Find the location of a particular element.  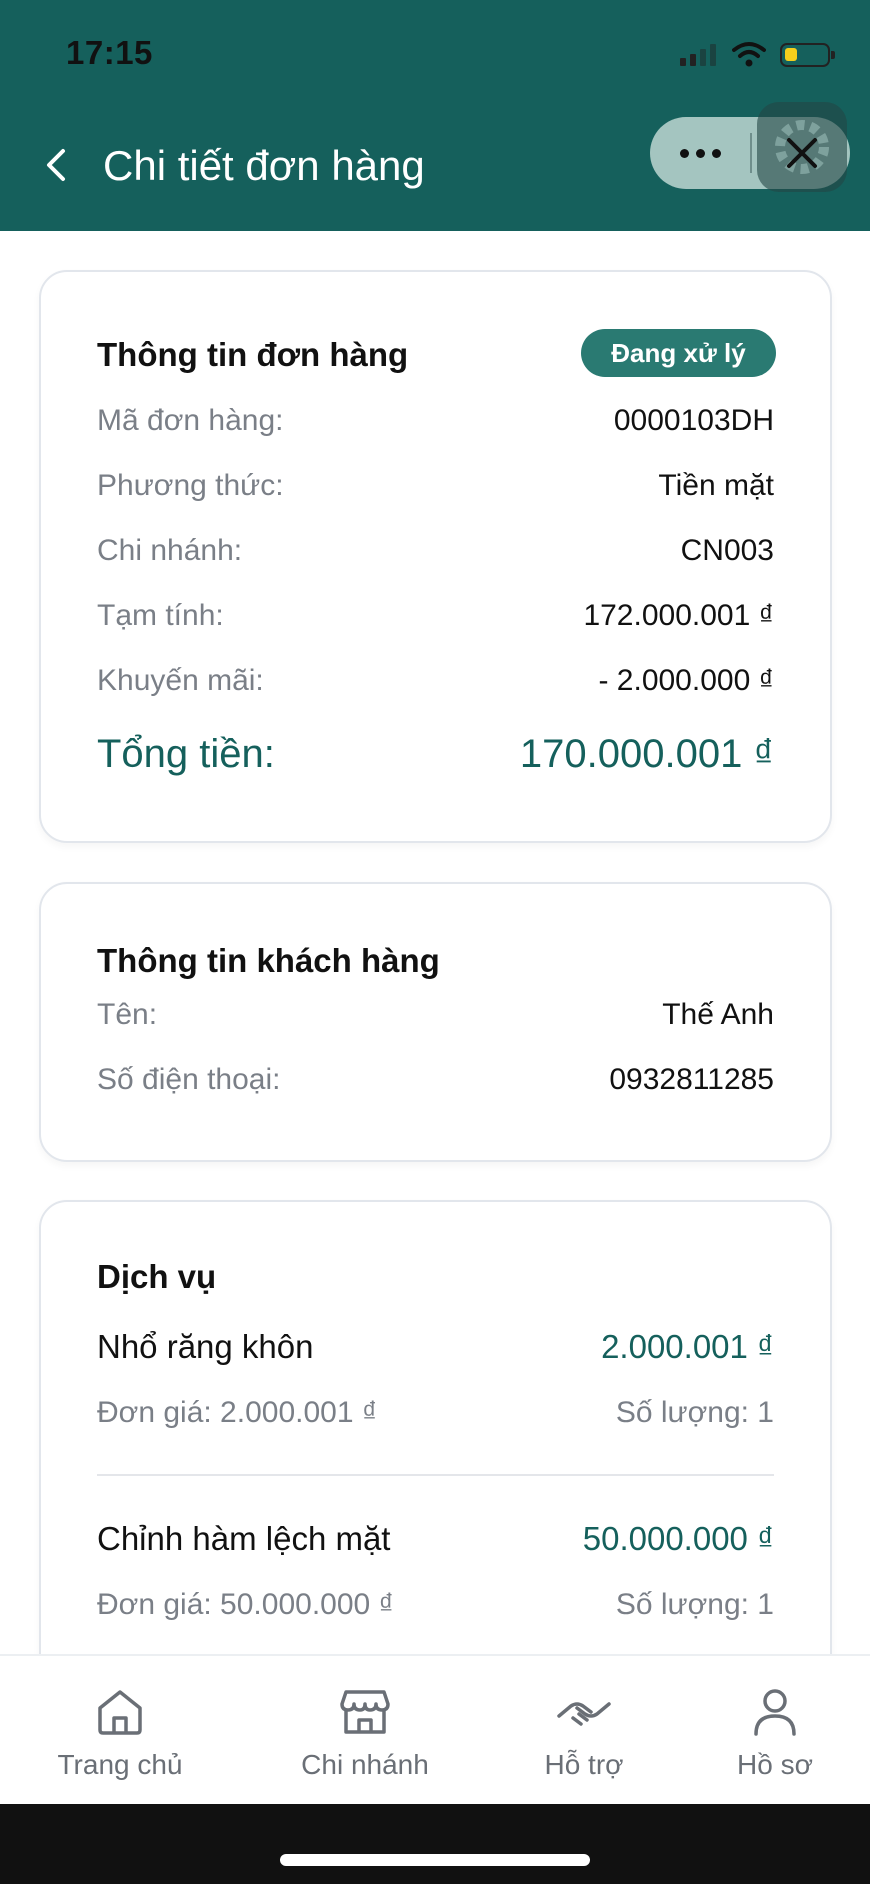

home-icon is located at coordinates (120, 1712).